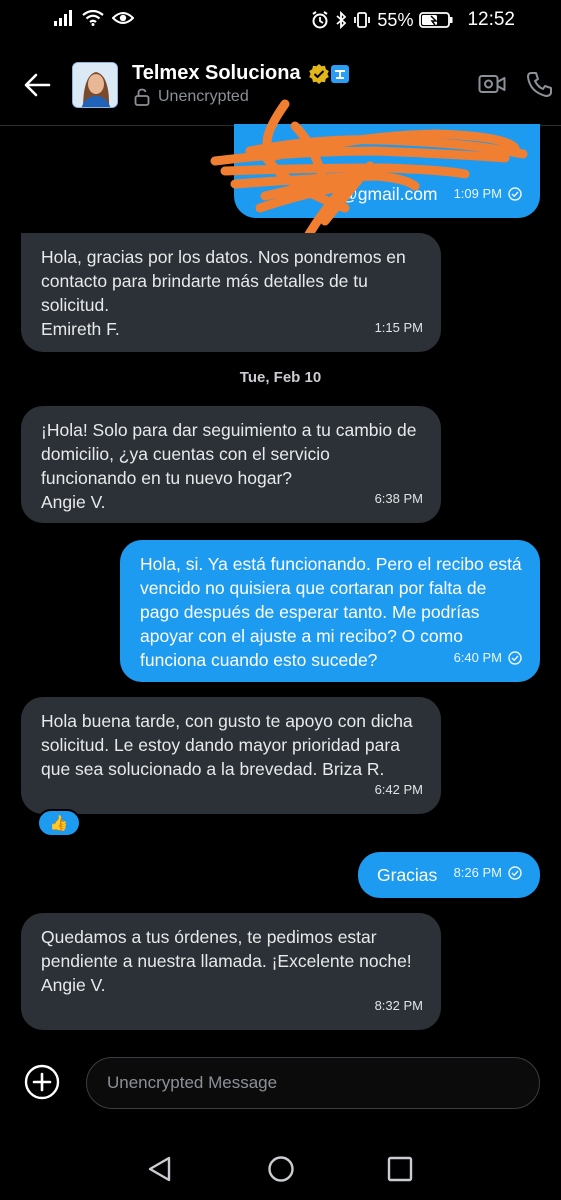 Image resolution: width=561 pixels, height=1200 pixels. I want to click on message-time: 6:42 PM, so click(398, 789).